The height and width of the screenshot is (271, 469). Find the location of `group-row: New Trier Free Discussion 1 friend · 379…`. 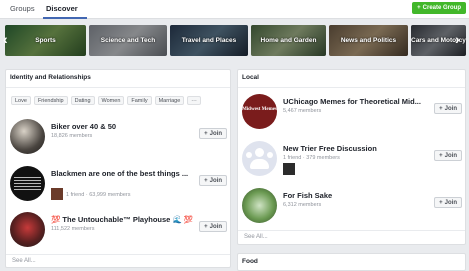

group-row: New Trier Free Discussion 1 friend · 379… is located at coordinates (351, 159).